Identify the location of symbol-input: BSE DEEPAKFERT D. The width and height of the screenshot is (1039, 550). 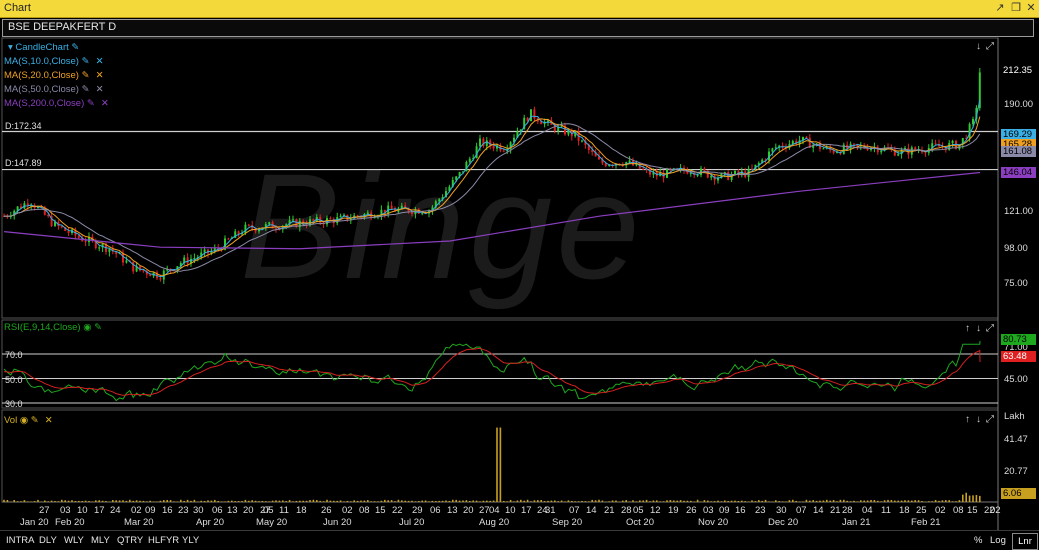
(518, 28).